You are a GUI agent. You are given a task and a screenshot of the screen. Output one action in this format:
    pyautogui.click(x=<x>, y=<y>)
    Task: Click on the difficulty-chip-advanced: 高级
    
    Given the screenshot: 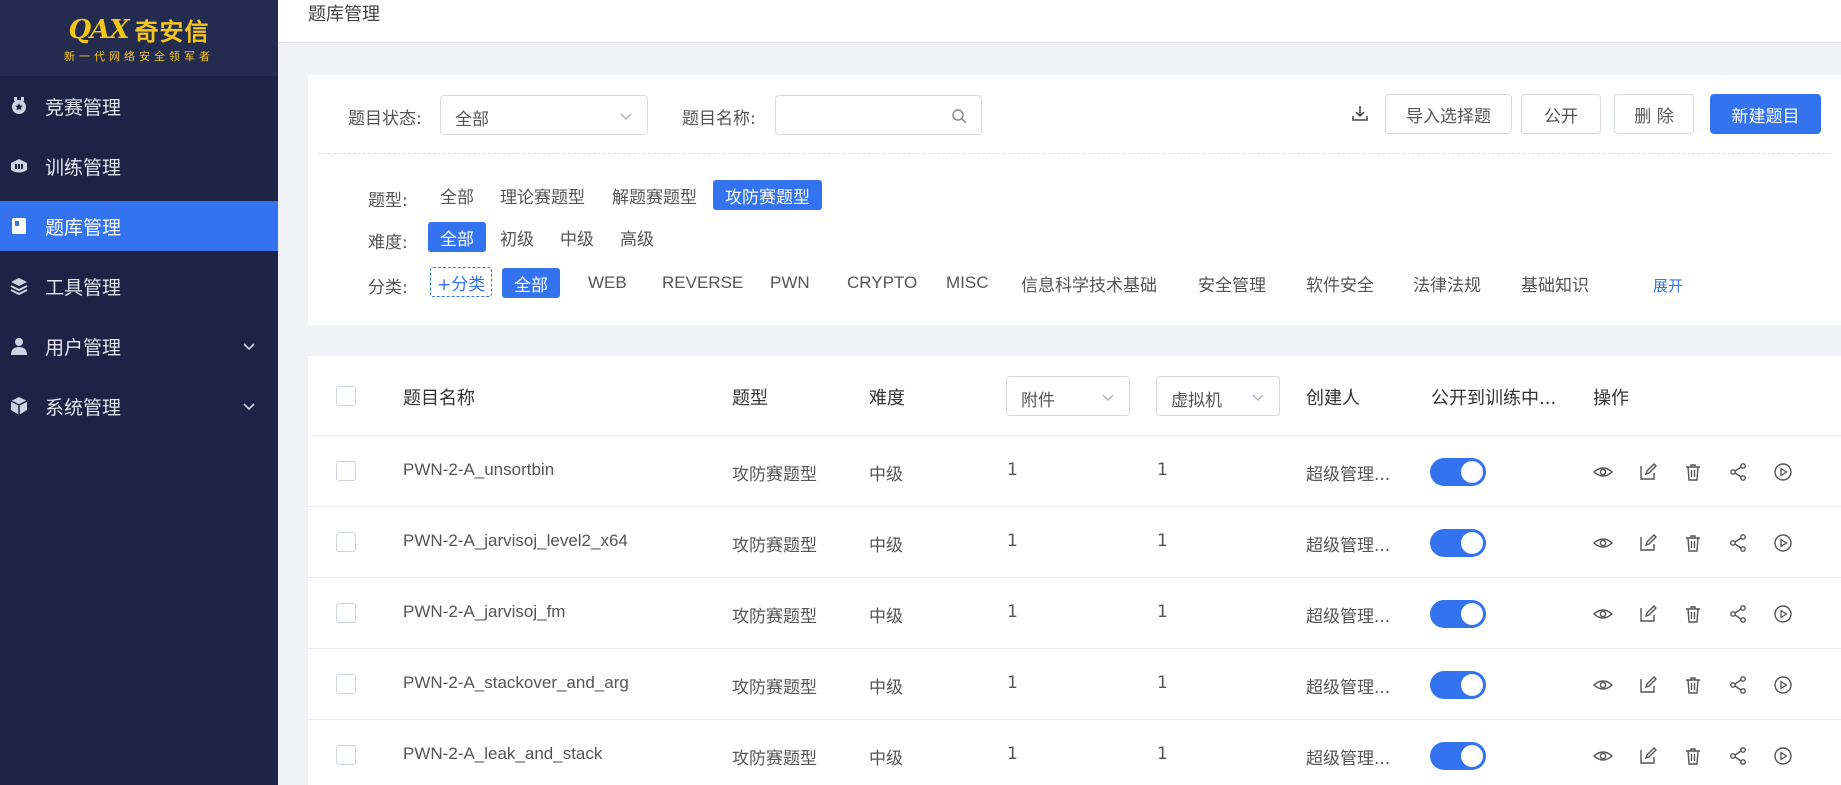 What is the action you would take?
    pyautogui.click(x=637, y=237)
    